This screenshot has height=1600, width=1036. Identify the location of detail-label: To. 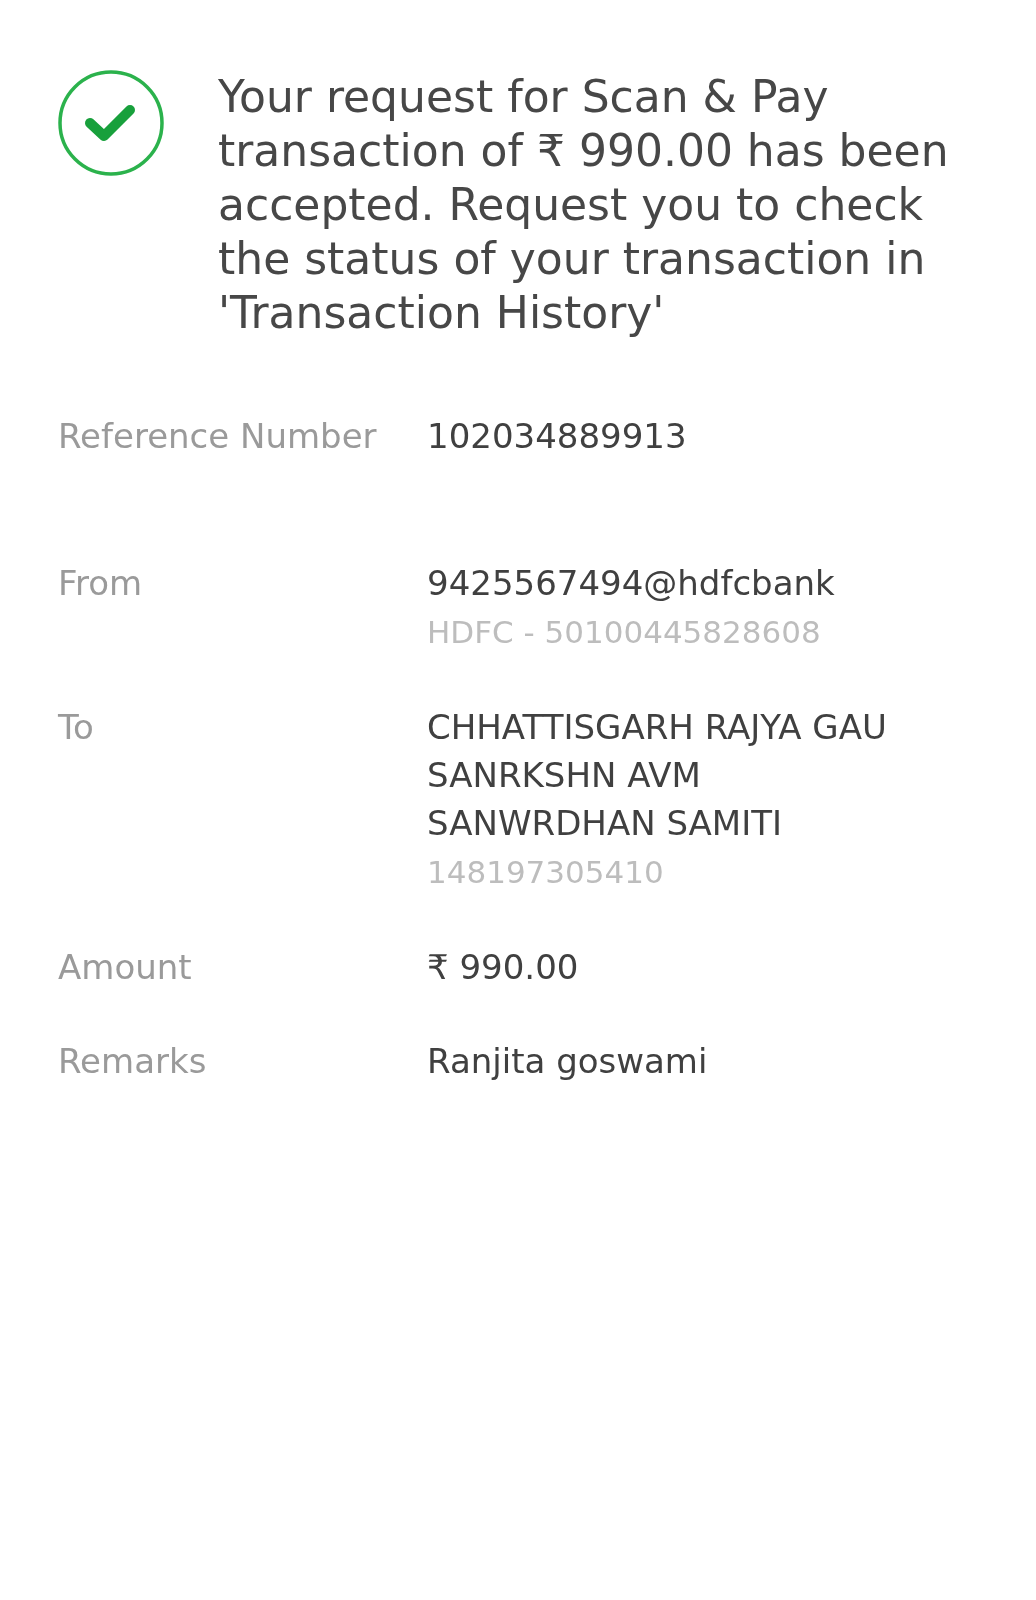
(76, 727).